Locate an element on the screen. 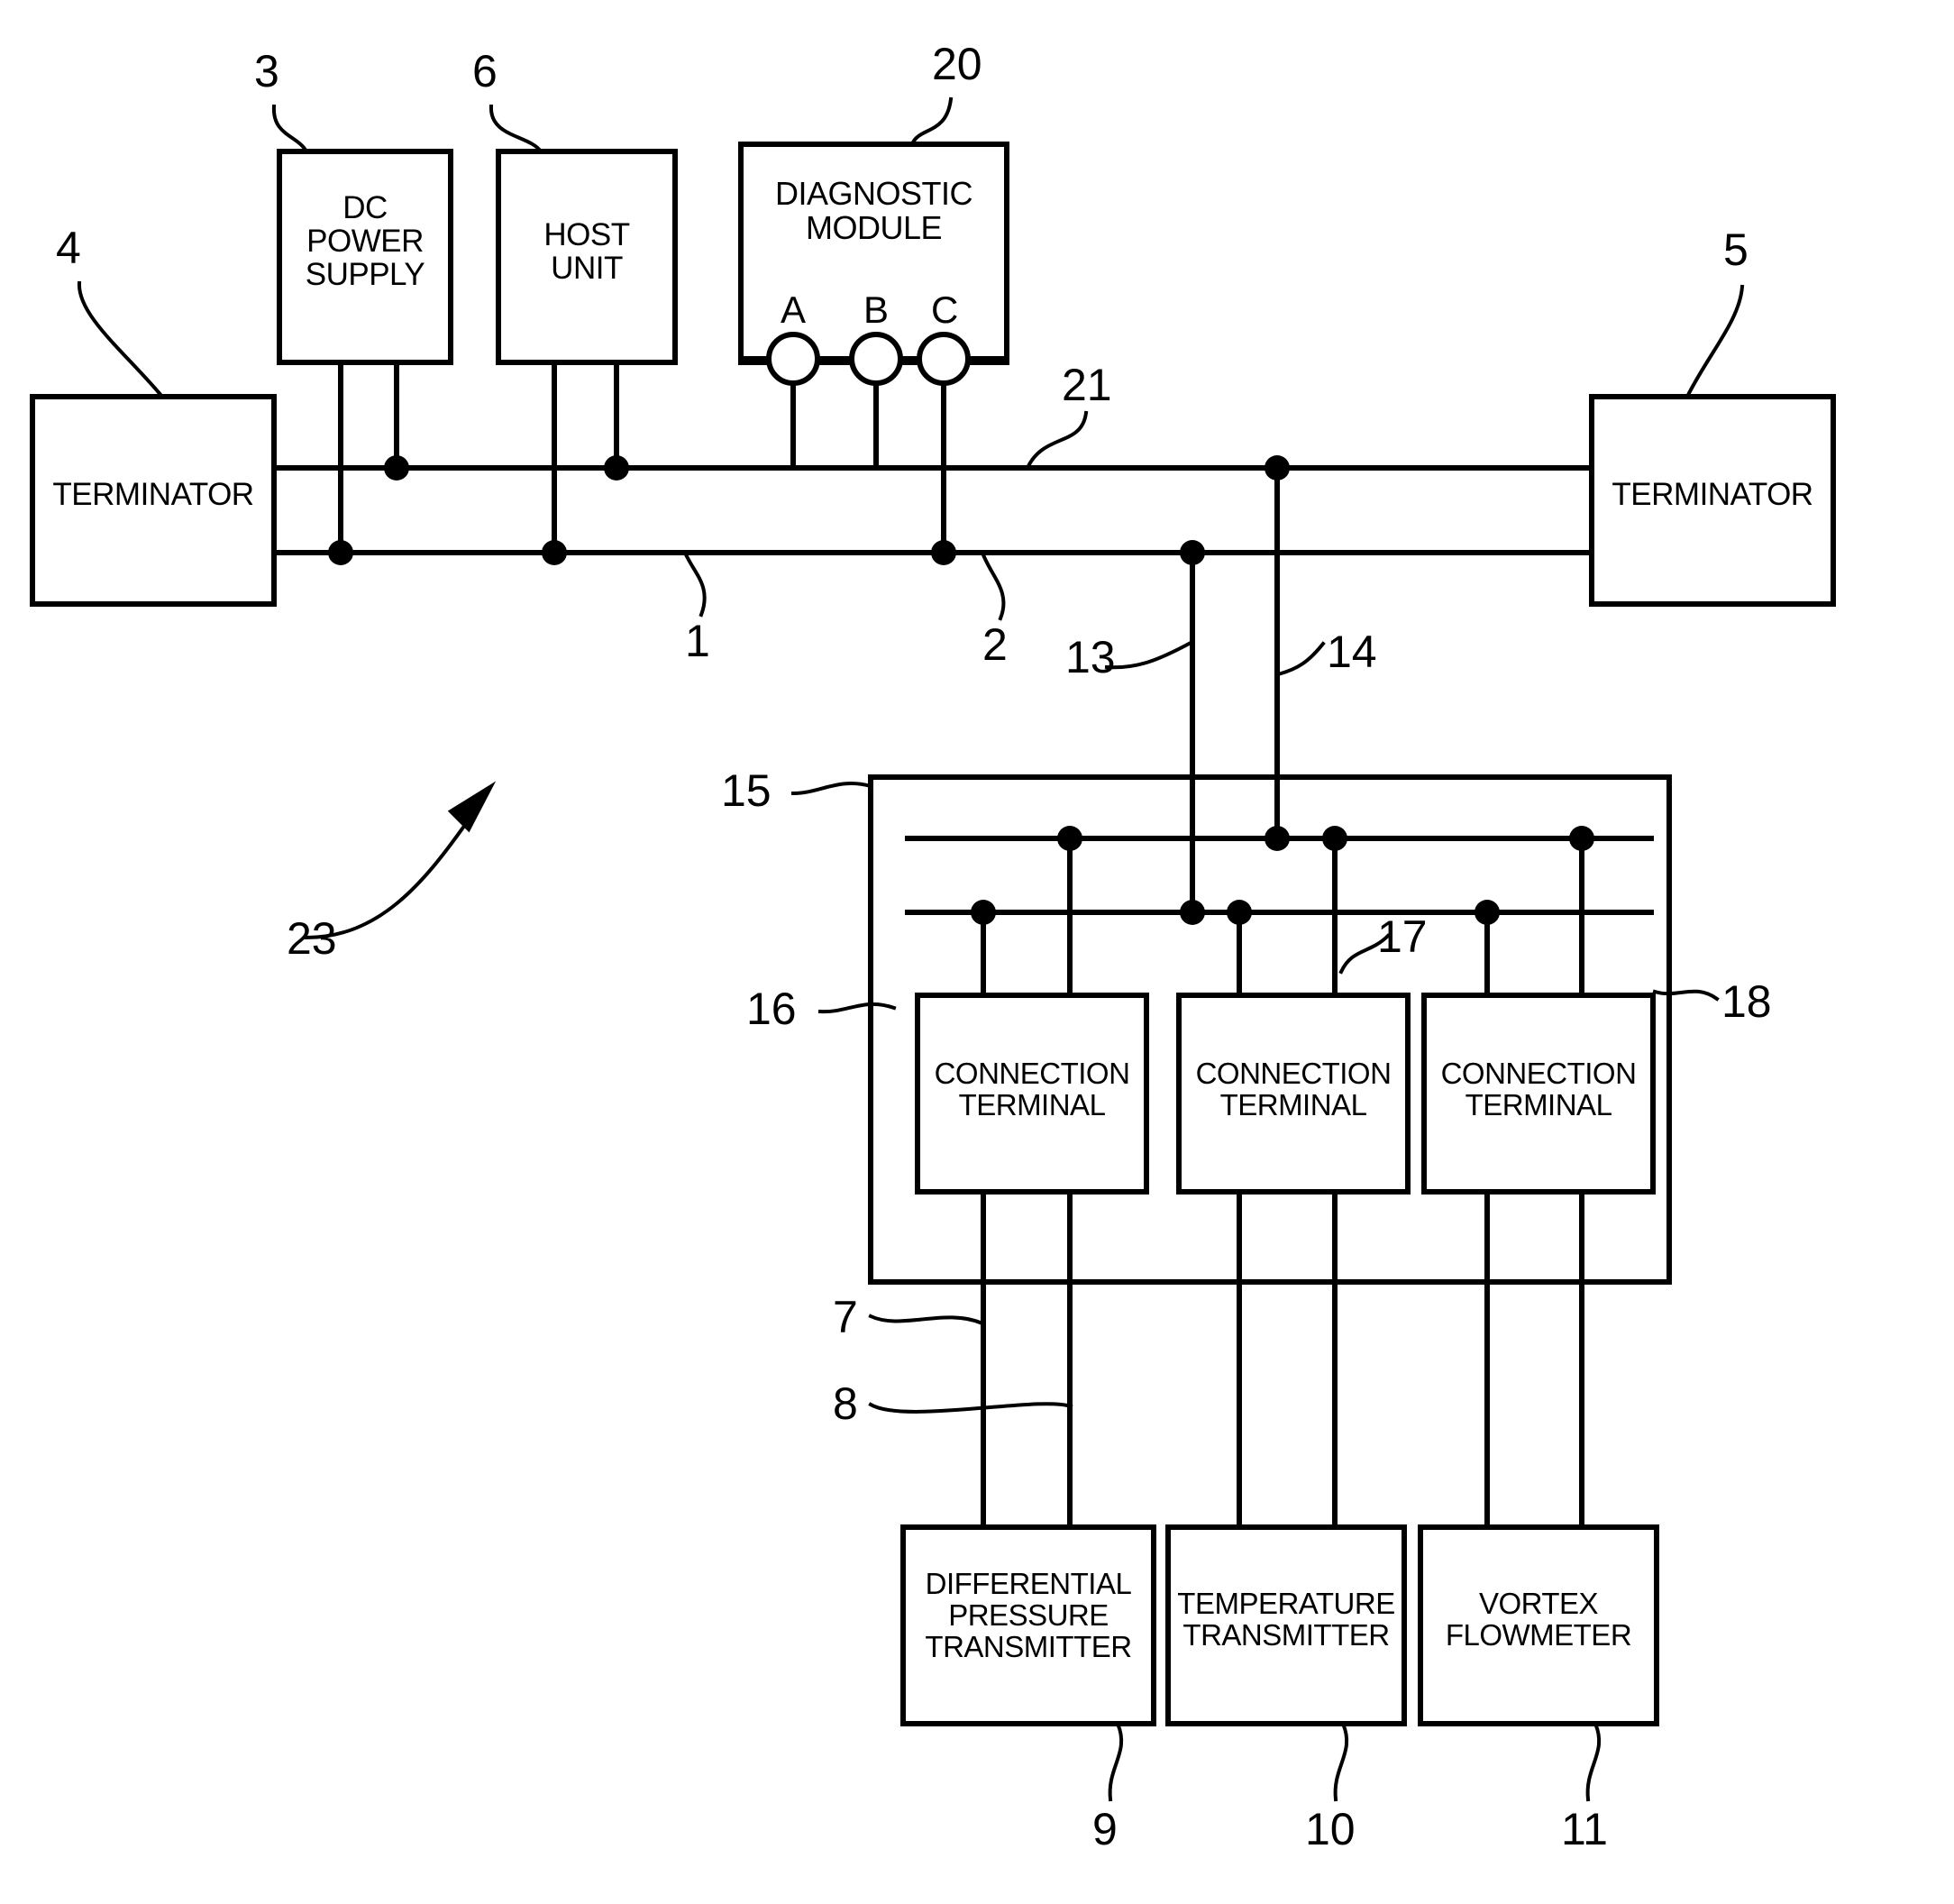 This screenshot has height=1904, width=1954. reference-numeral-16: 16 is located at coordinates (771, 1009).